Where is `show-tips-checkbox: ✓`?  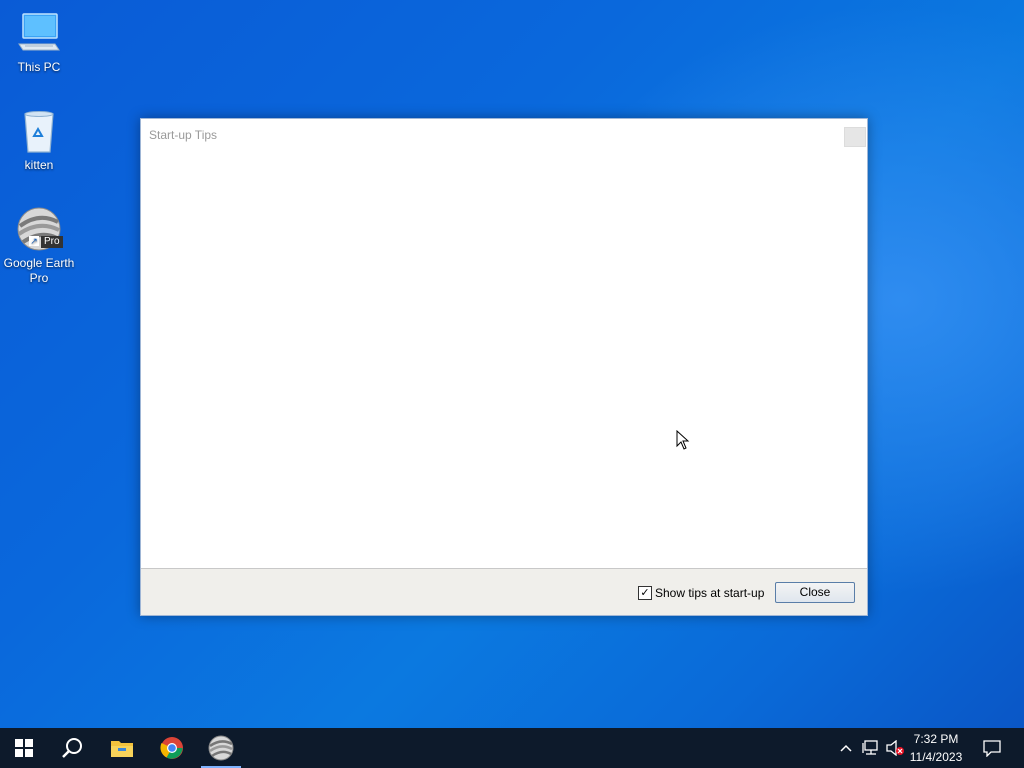
show-tips-checkbox: ✓ is located at coordinates (645, 593).